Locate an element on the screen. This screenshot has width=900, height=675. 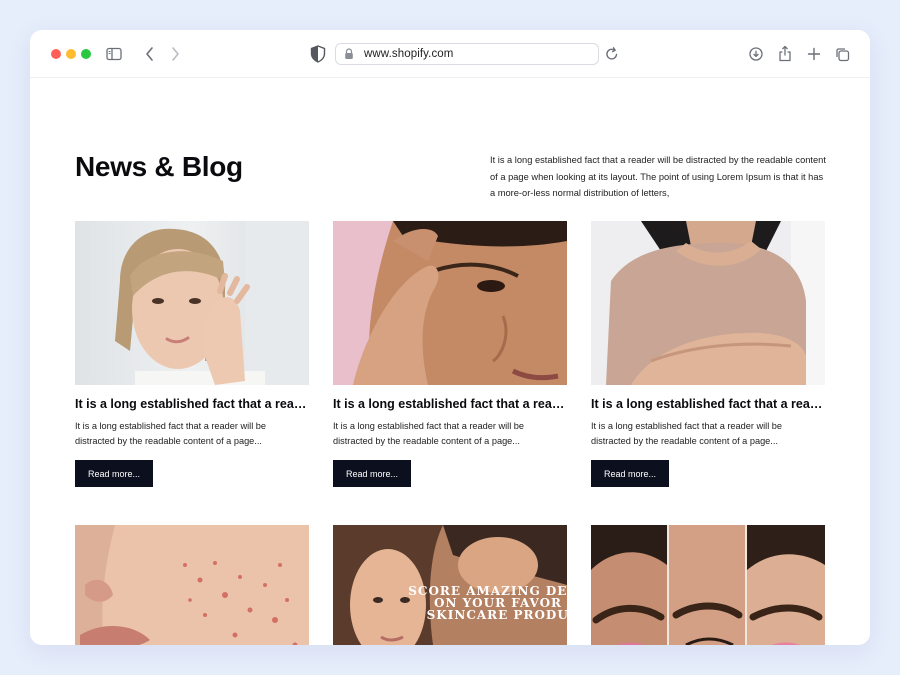
tabs-overview-icon is located at coordinates (842, 54).